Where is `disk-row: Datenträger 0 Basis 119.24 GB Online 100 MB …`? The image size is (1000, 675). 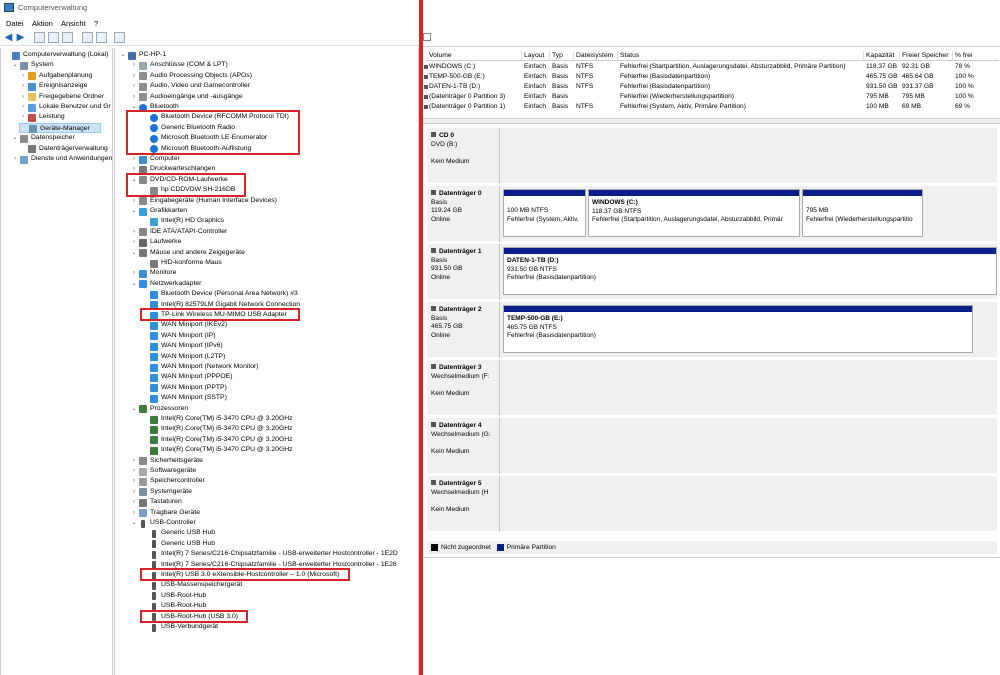
disk-row: Datenträger 0 Basis 119.24 GB Online 100 MB … is located at coordinates (712, 214).